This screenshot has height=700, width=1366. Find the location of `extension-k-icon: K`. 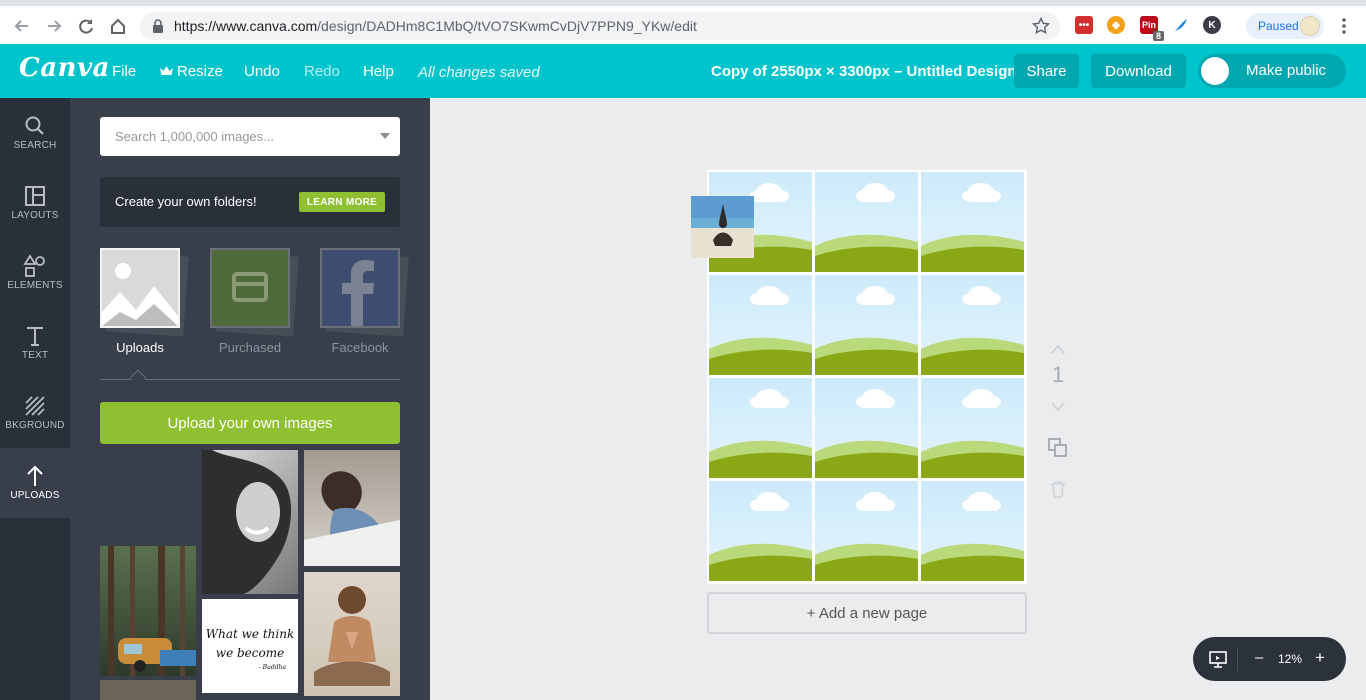

extension-k-icon: K is located at coordinates (1212, 25).